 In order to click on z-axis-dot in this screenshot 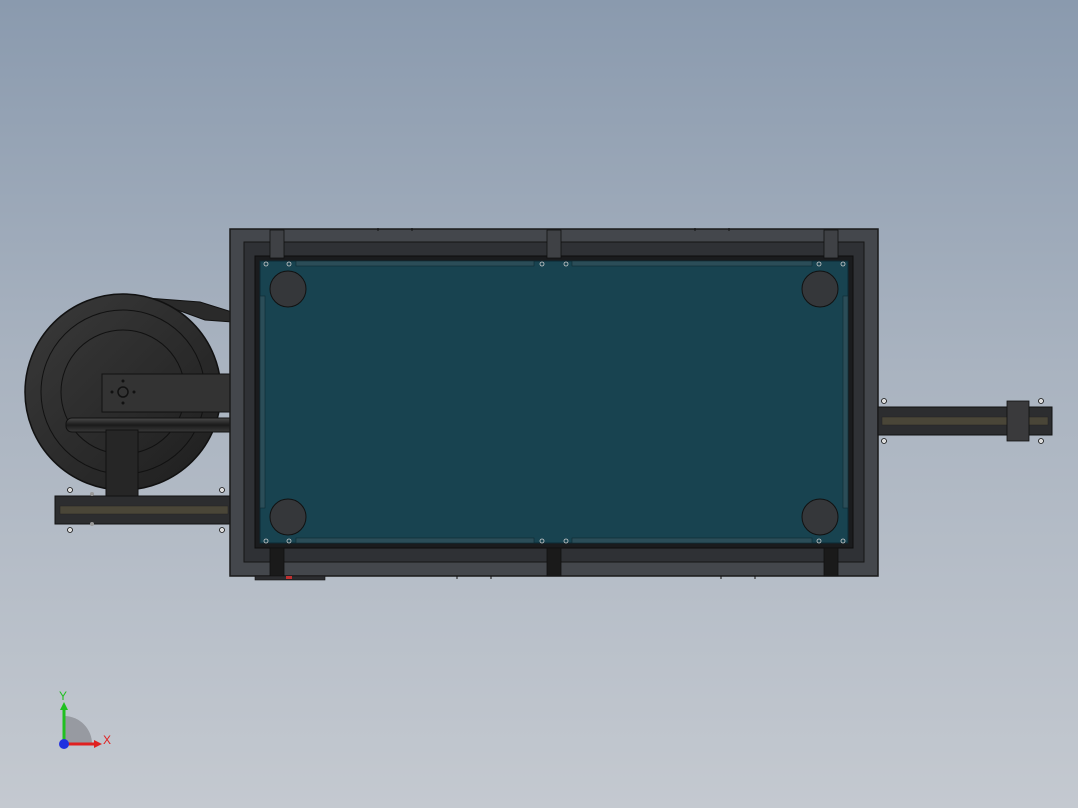, I will do `click(64, 744)`.